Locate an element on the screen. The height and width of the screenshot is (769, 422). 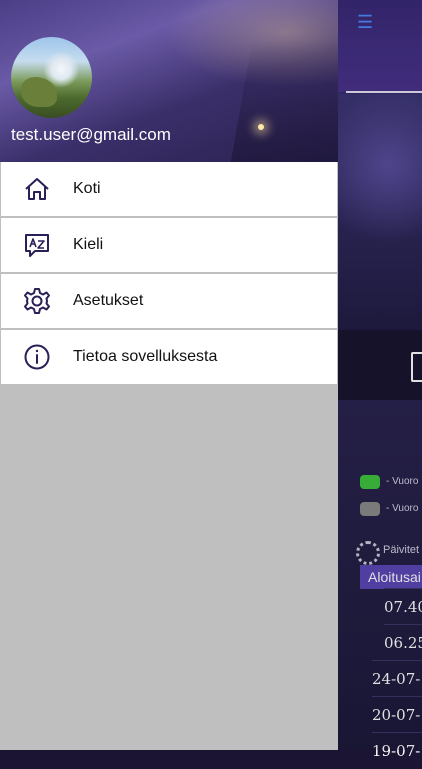
menu-item-label: Asetukset is located at coordinates (108, 300).